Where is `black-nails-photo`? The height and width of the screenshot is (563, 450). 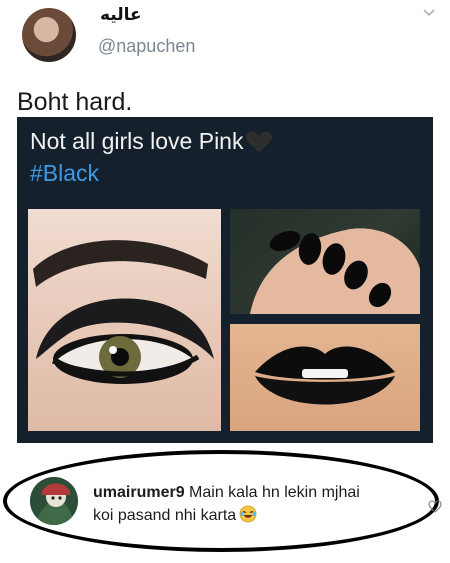
black-nails-photo is located at coordinates (325, 261).